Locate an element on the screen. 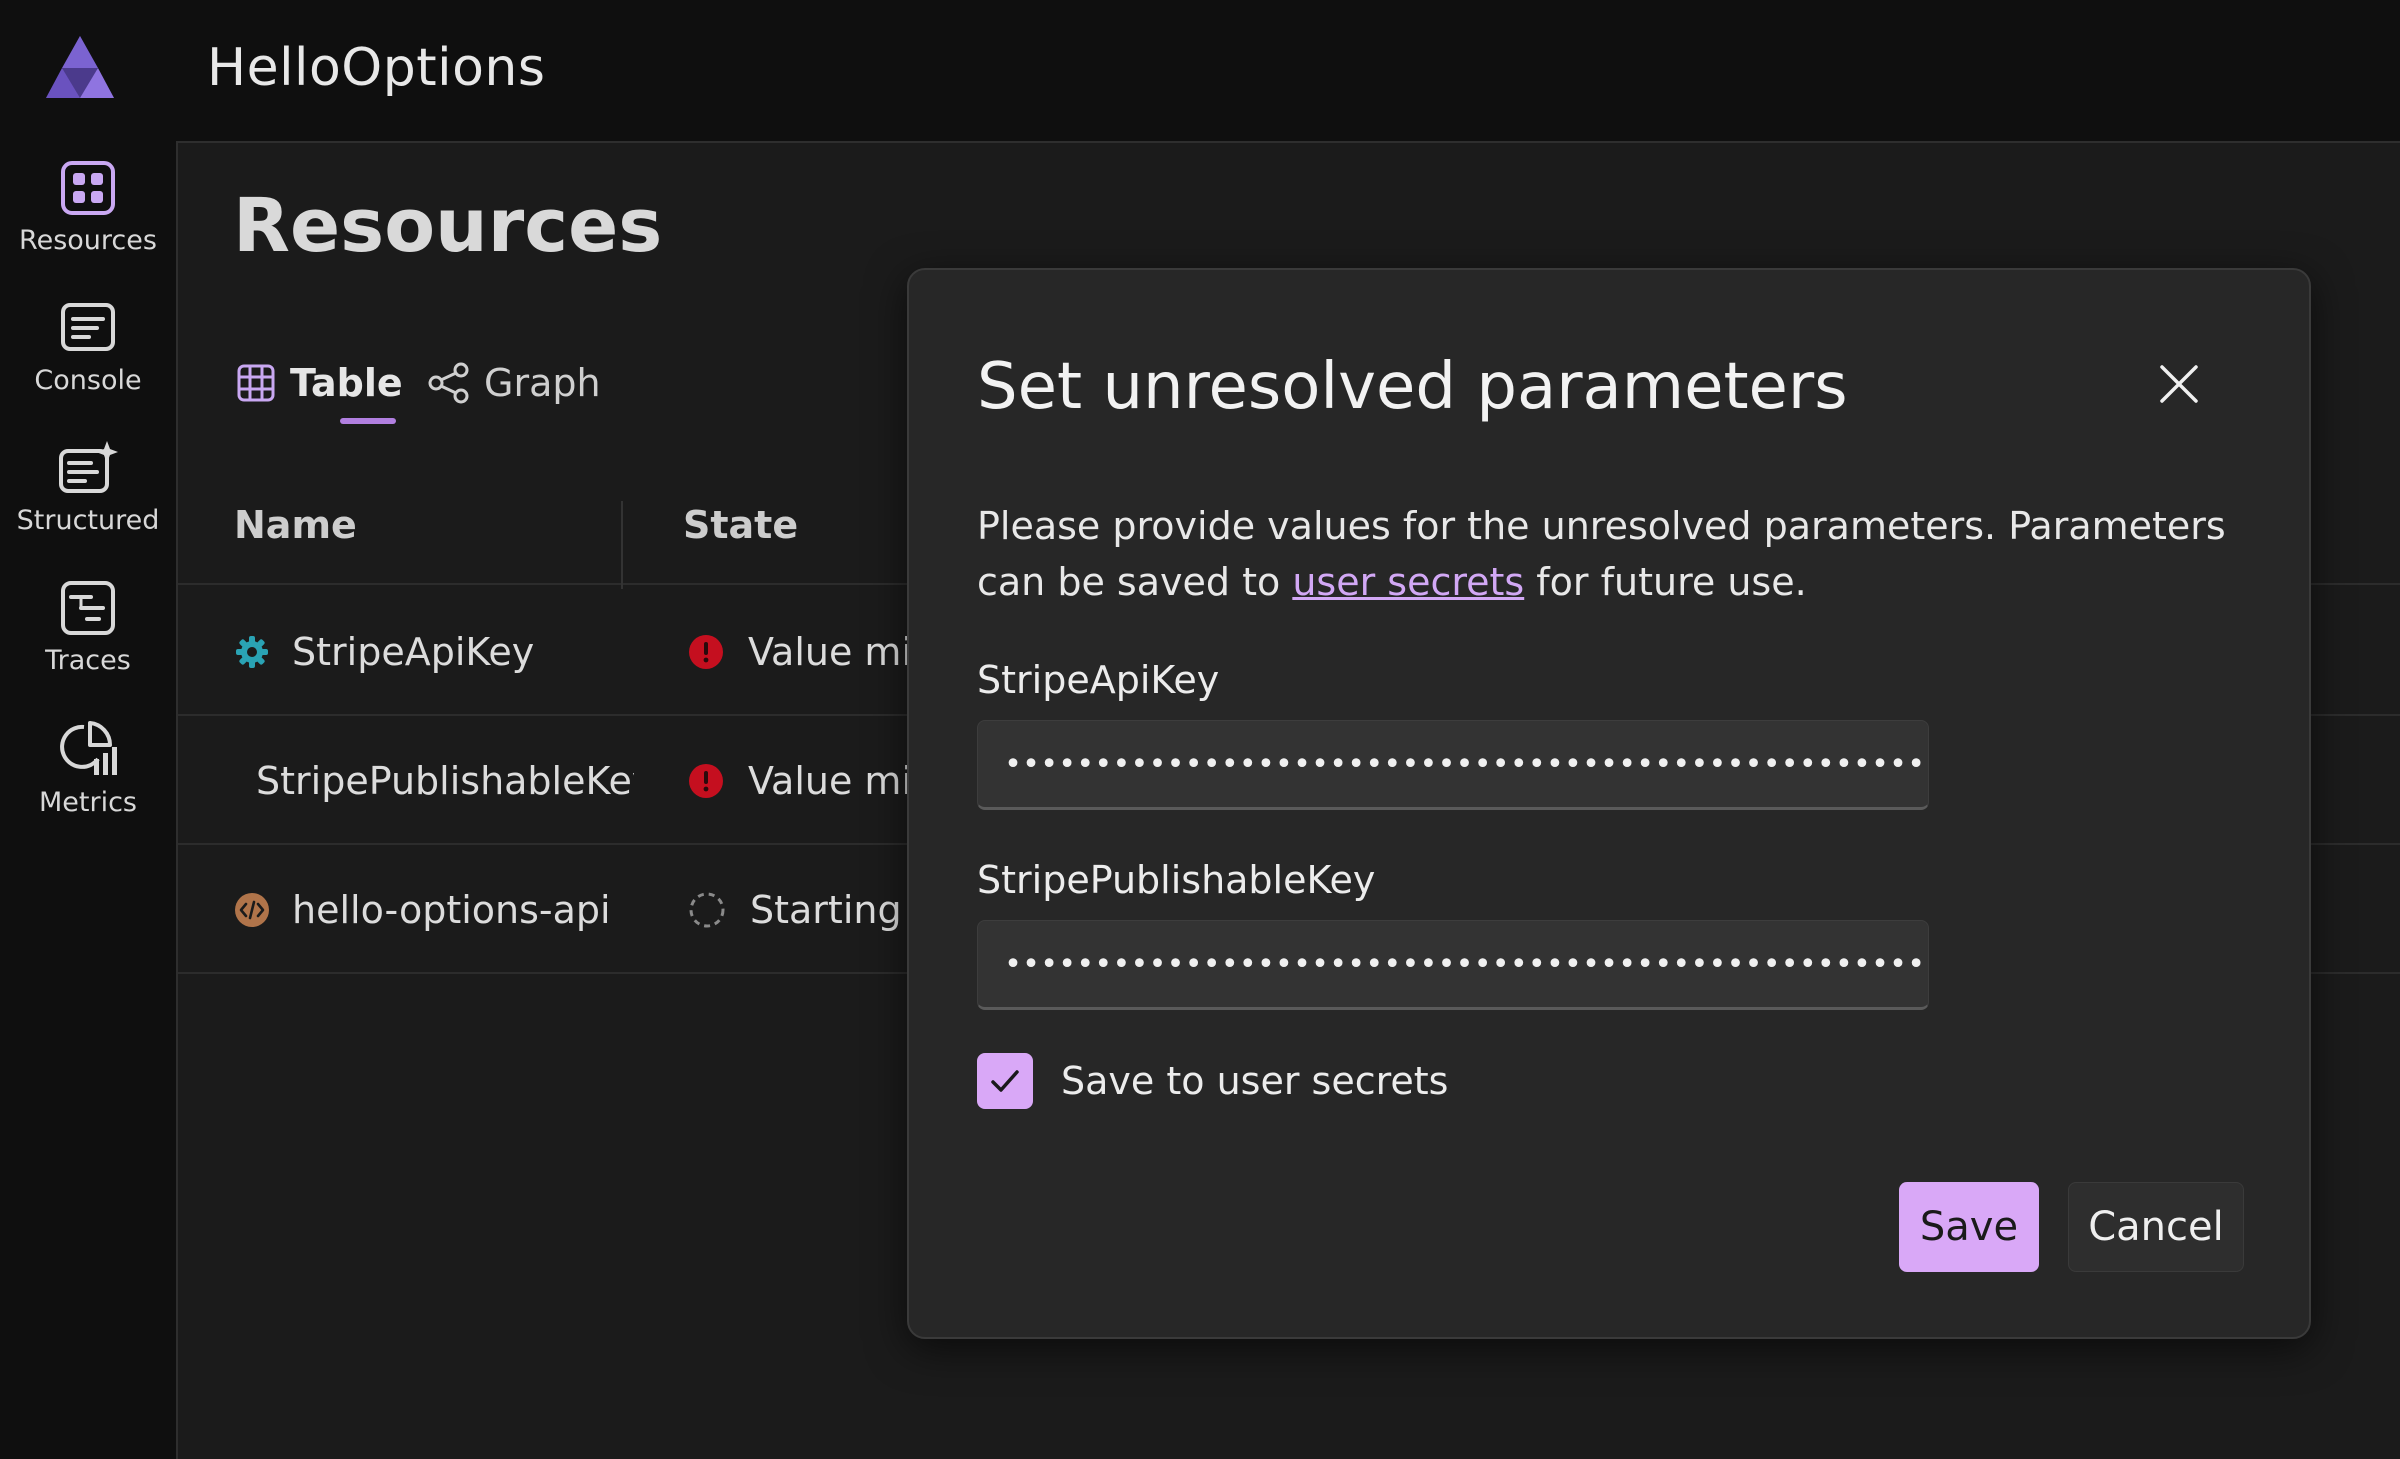 The image size is (2400, 1459). aspire-logo-icon is located at coordinates (80, 67).